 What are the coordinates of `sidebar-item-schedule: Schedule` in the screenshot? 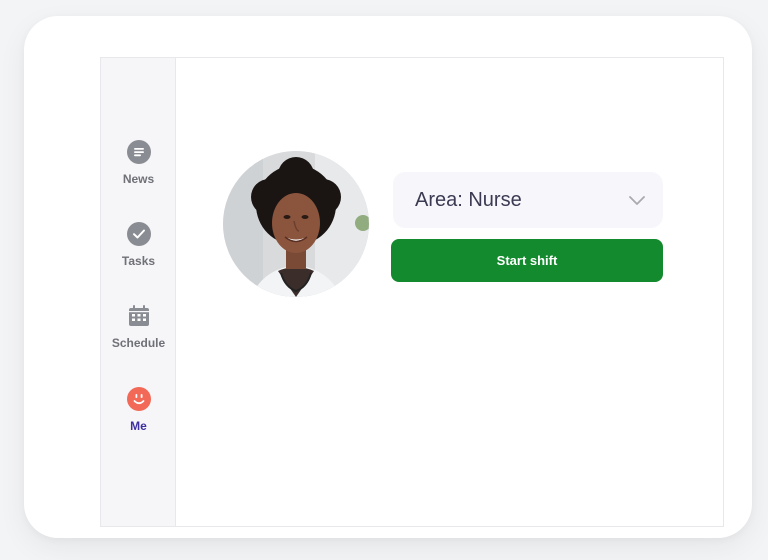 It's located at (138, 326).